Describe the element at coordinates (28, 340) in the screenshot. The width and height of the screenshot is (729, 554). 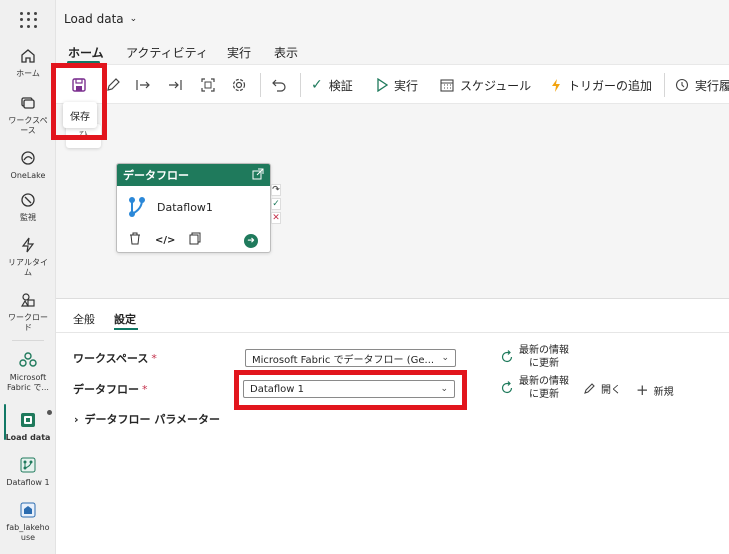
I see `nav-divider` at that location.